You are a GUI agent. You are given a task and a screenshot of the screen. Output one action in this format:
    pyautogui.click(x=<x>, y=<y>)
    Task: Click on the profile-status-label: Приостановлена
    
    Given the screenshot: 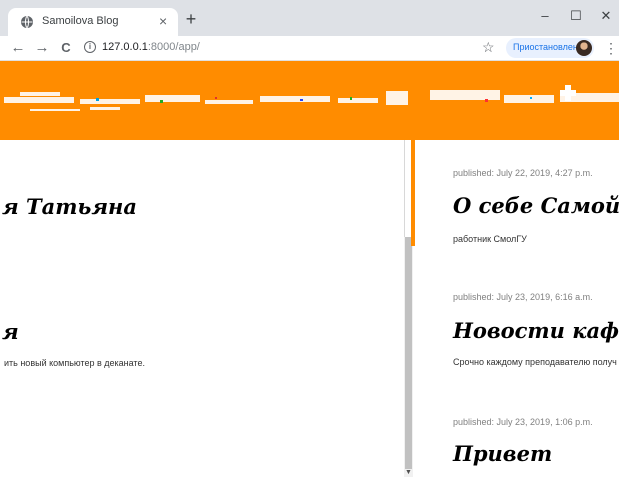 What is the action you would take?
    pyautogui.click(x=548, y=47)
    